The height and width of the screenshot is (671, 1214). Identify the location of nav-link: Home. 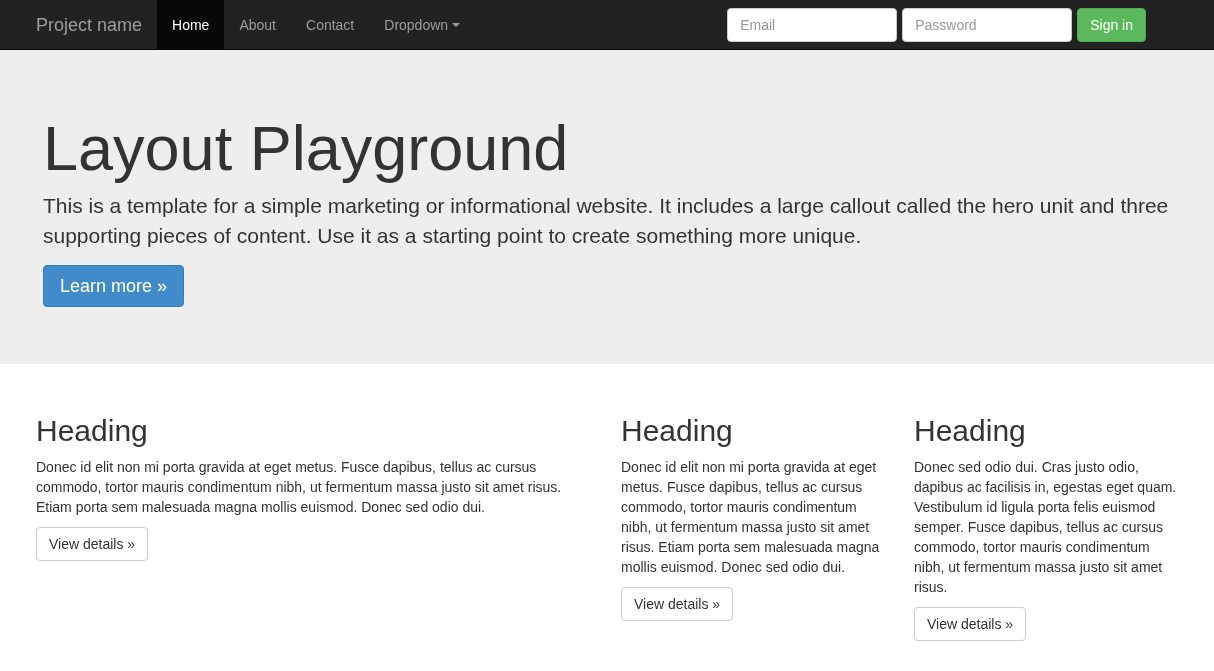
(191, 24).